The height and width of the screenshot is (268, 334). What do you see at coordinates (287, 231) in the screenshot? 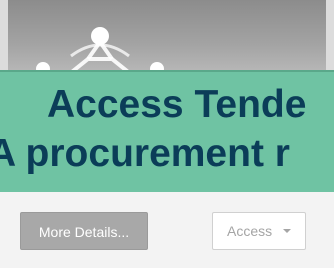
I see `chevron-down-icon` at bounding box center [287, 231].